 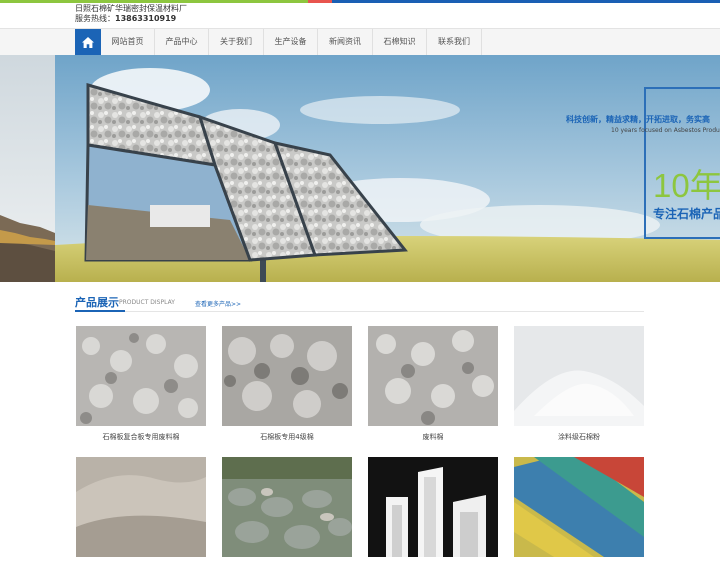 What do you see at coordinates (454, 42) in the screenshot?
I see `nav-item-contact: 联系我们` at bounding box center [454, 42].